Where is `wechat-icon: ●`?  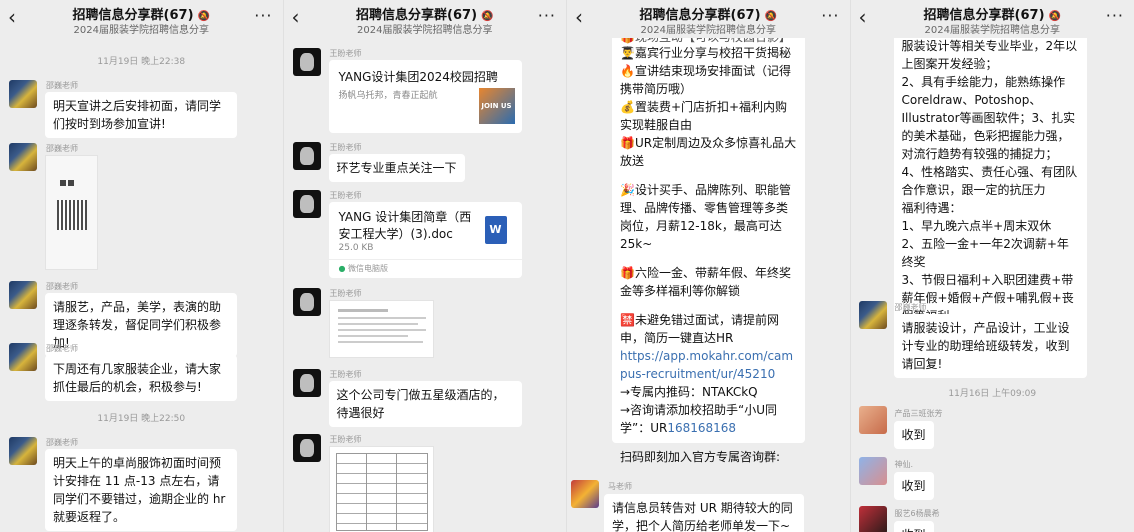 wechat-icon: ● is located at coordinates (342, 268).